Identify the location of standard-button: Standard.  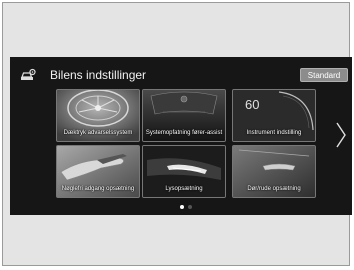
(324, 75).